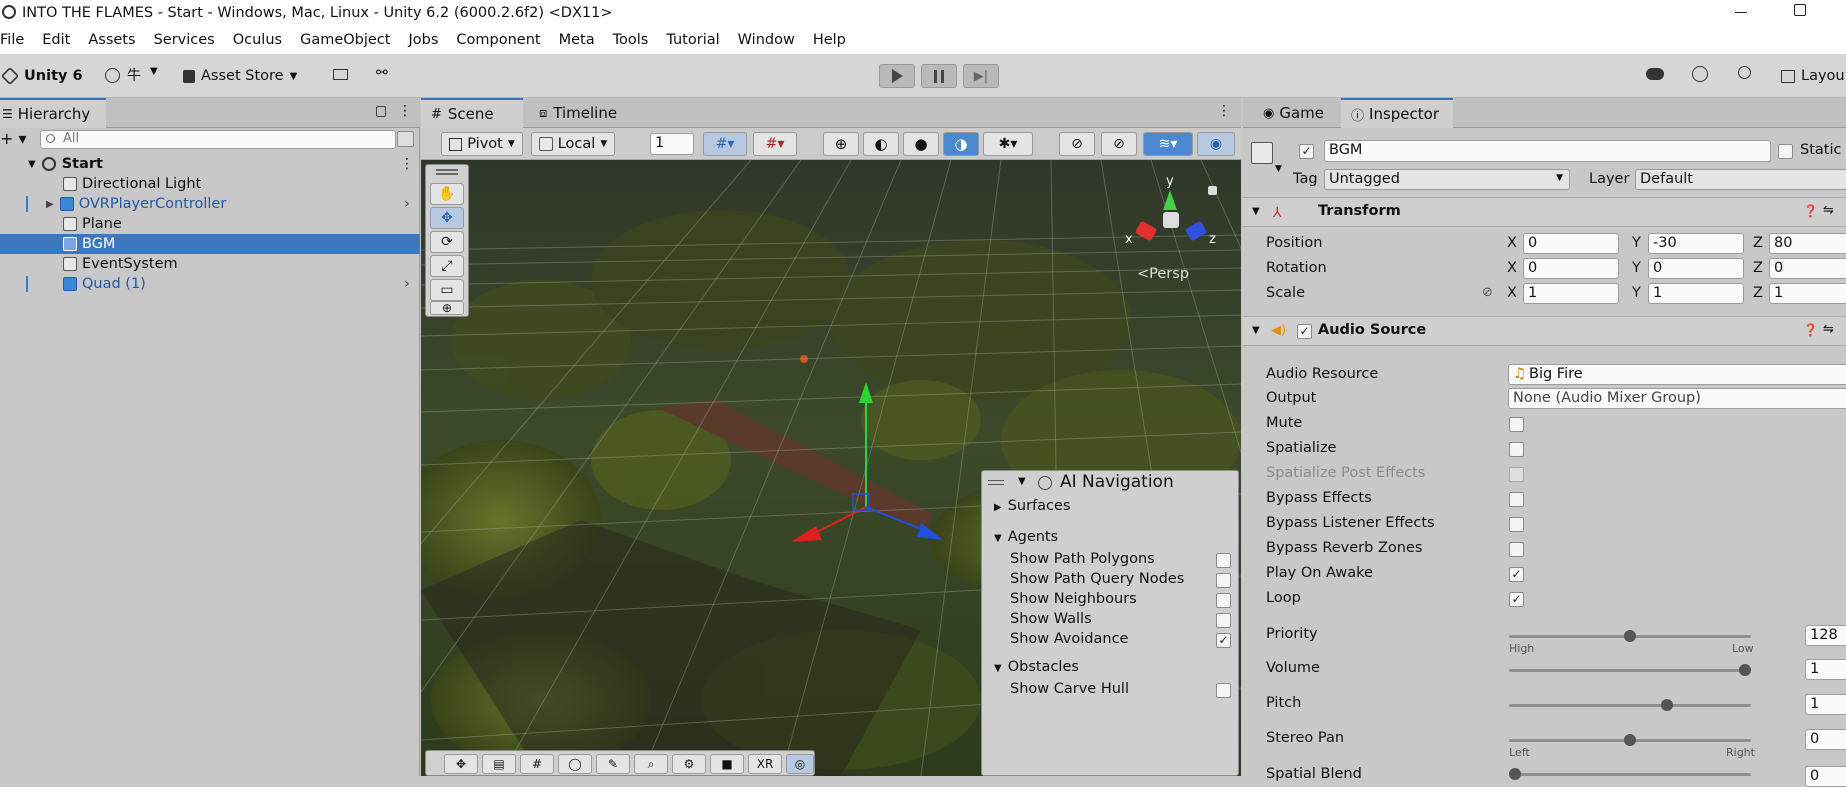  Describe the element at coordinates (725, 144) in the screenshot. I see `grid-snap-toggle: #▾` at that location.